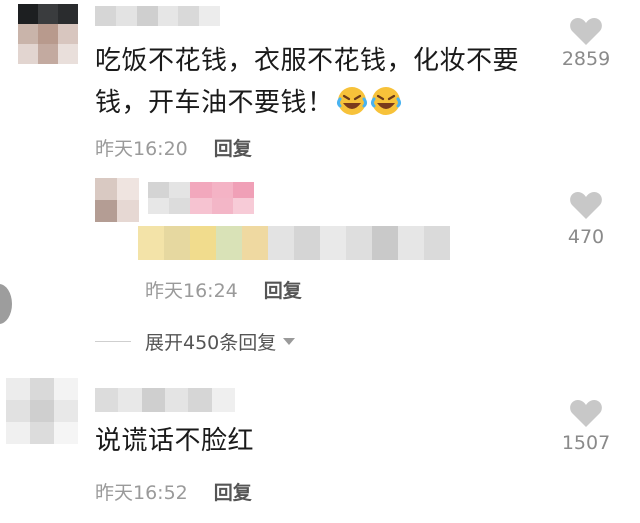 This screenshot has height=523, width=640. Describe the element at coordinates (307, 61) in the screenshot. I see `comment-text-line: 吃饭不花钱，衣服不花钱，化妆不要` at that location.